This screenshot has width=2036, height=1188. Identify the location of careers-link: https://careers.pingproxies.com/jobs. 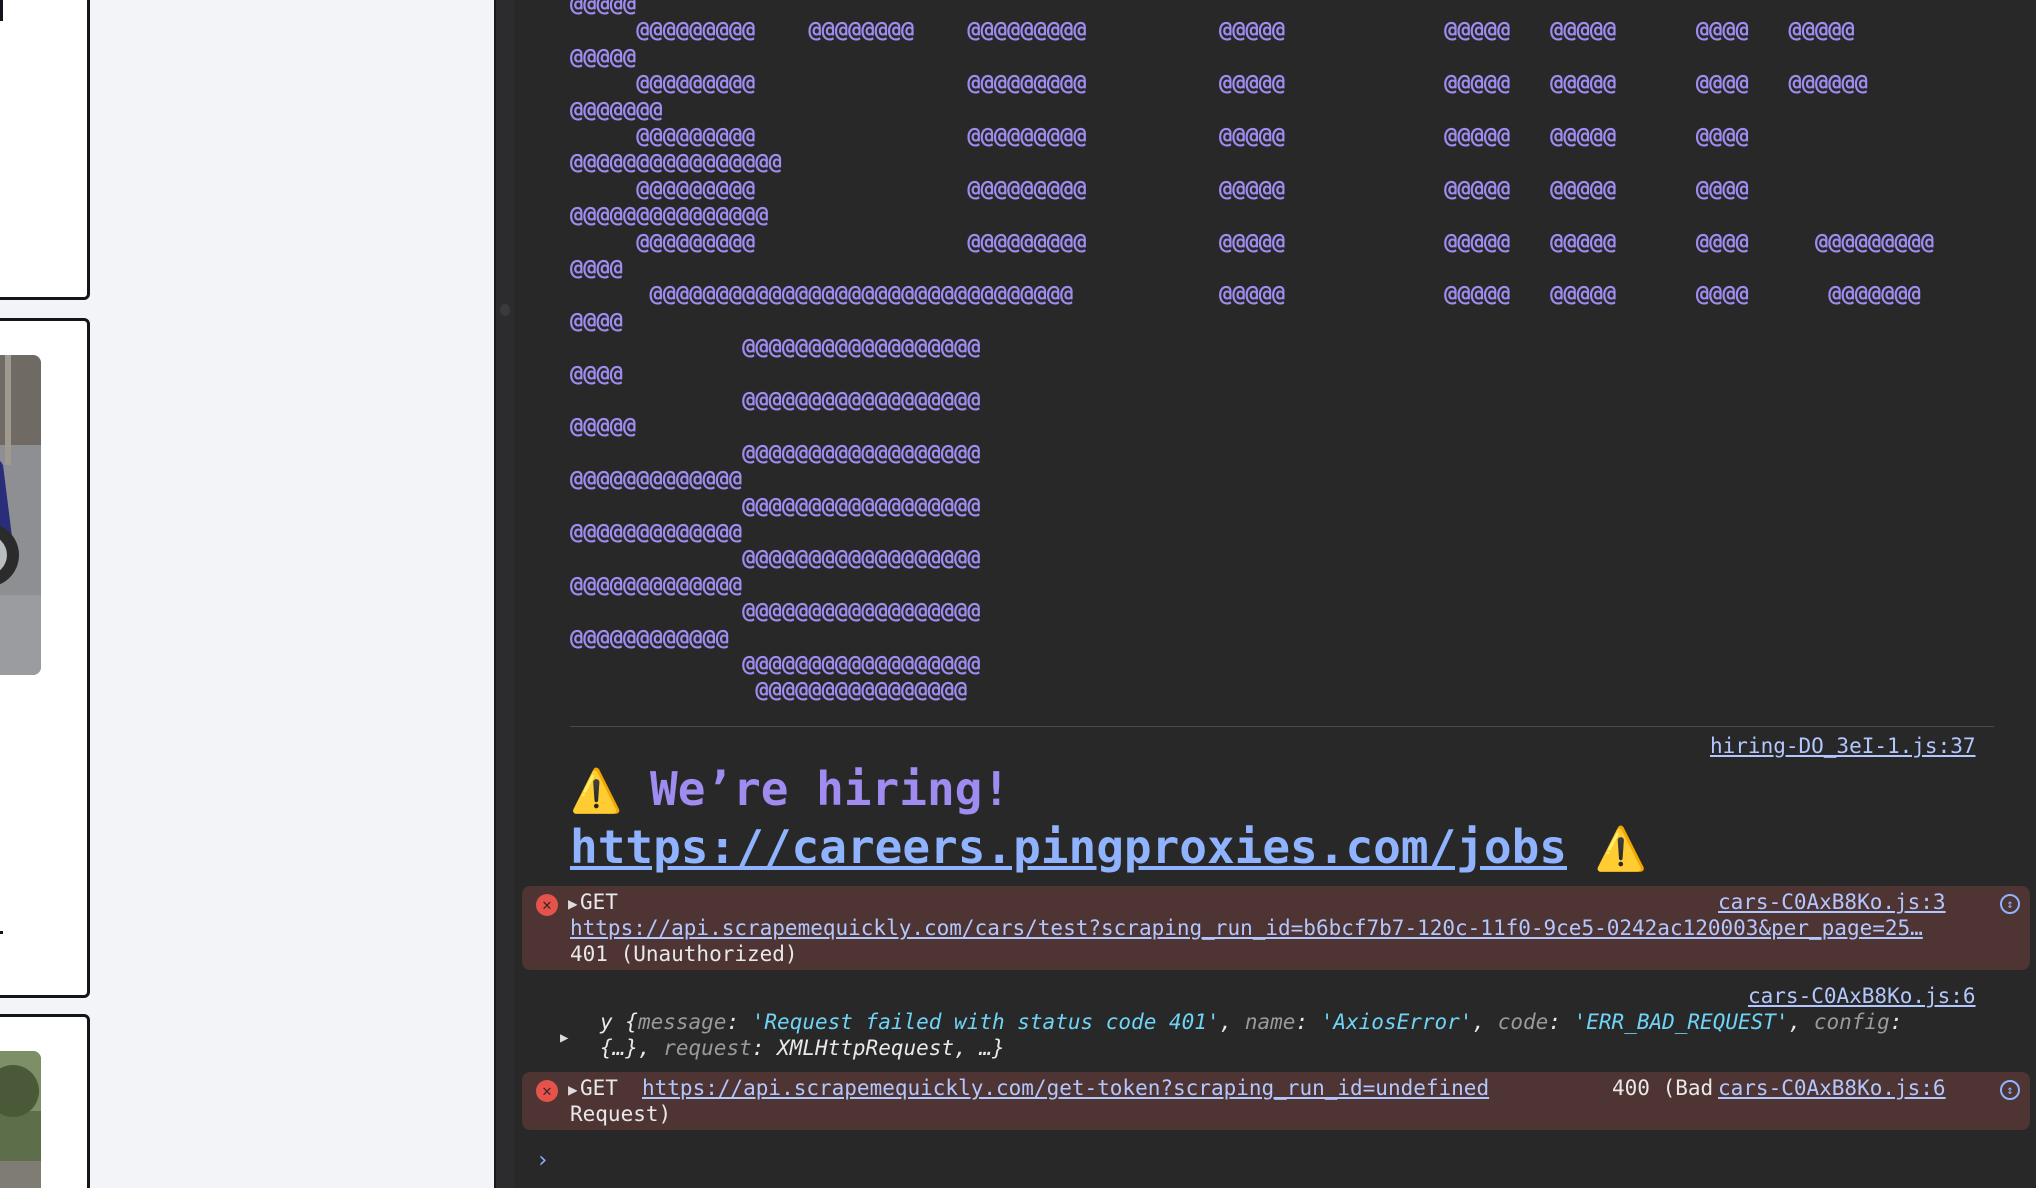
(1068, 847).